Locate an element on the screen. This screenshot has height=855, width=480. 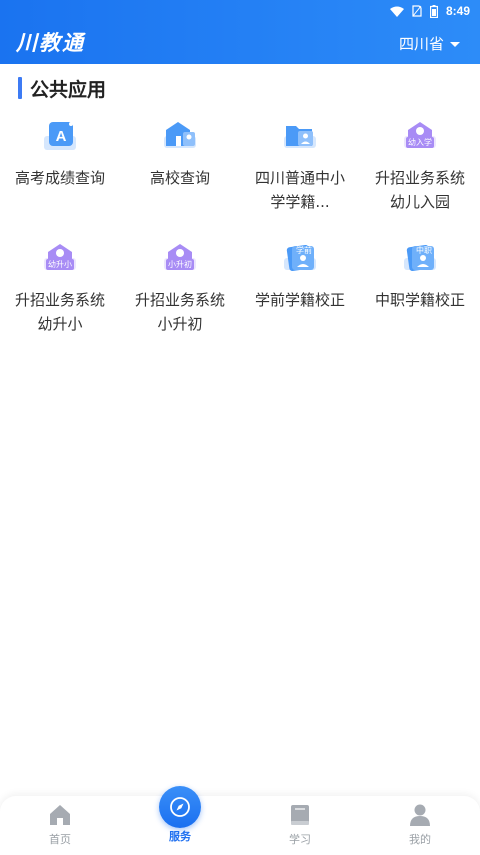
section-header: 公共应用 is located at coordinates (62, 88).